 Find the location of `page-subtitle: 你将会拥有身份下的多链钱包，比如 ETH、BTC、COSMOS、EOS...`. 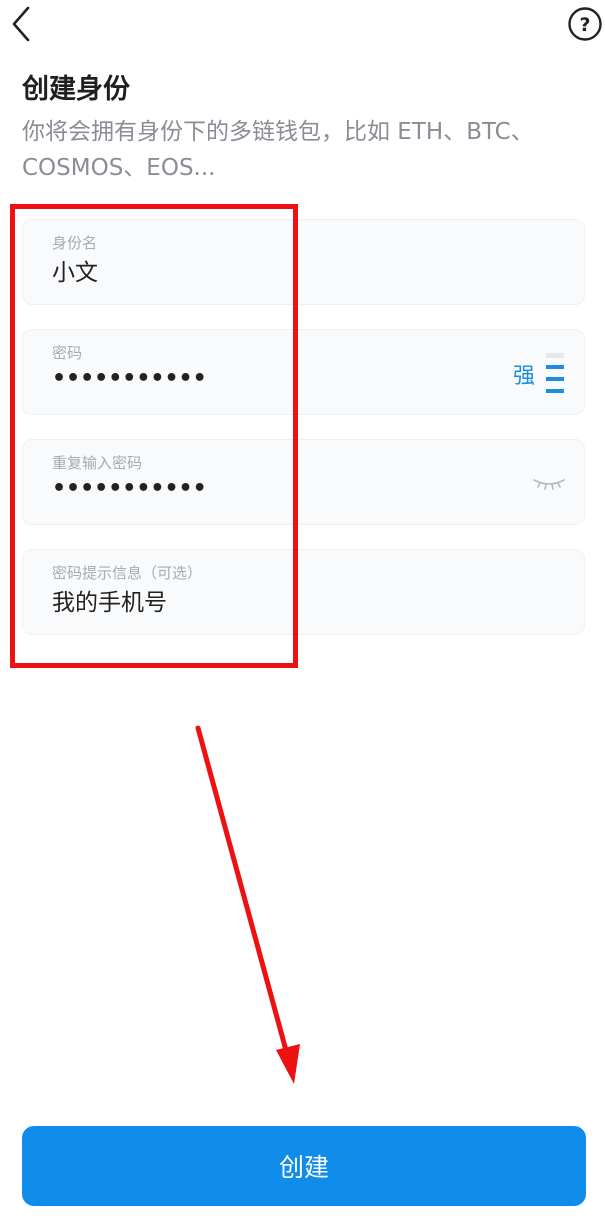

page-subtitle: 你将会拥有身份下的多链钱包，比如 ETH、BTC、COSMOS、EOS... is located at coordinates (278, 150).